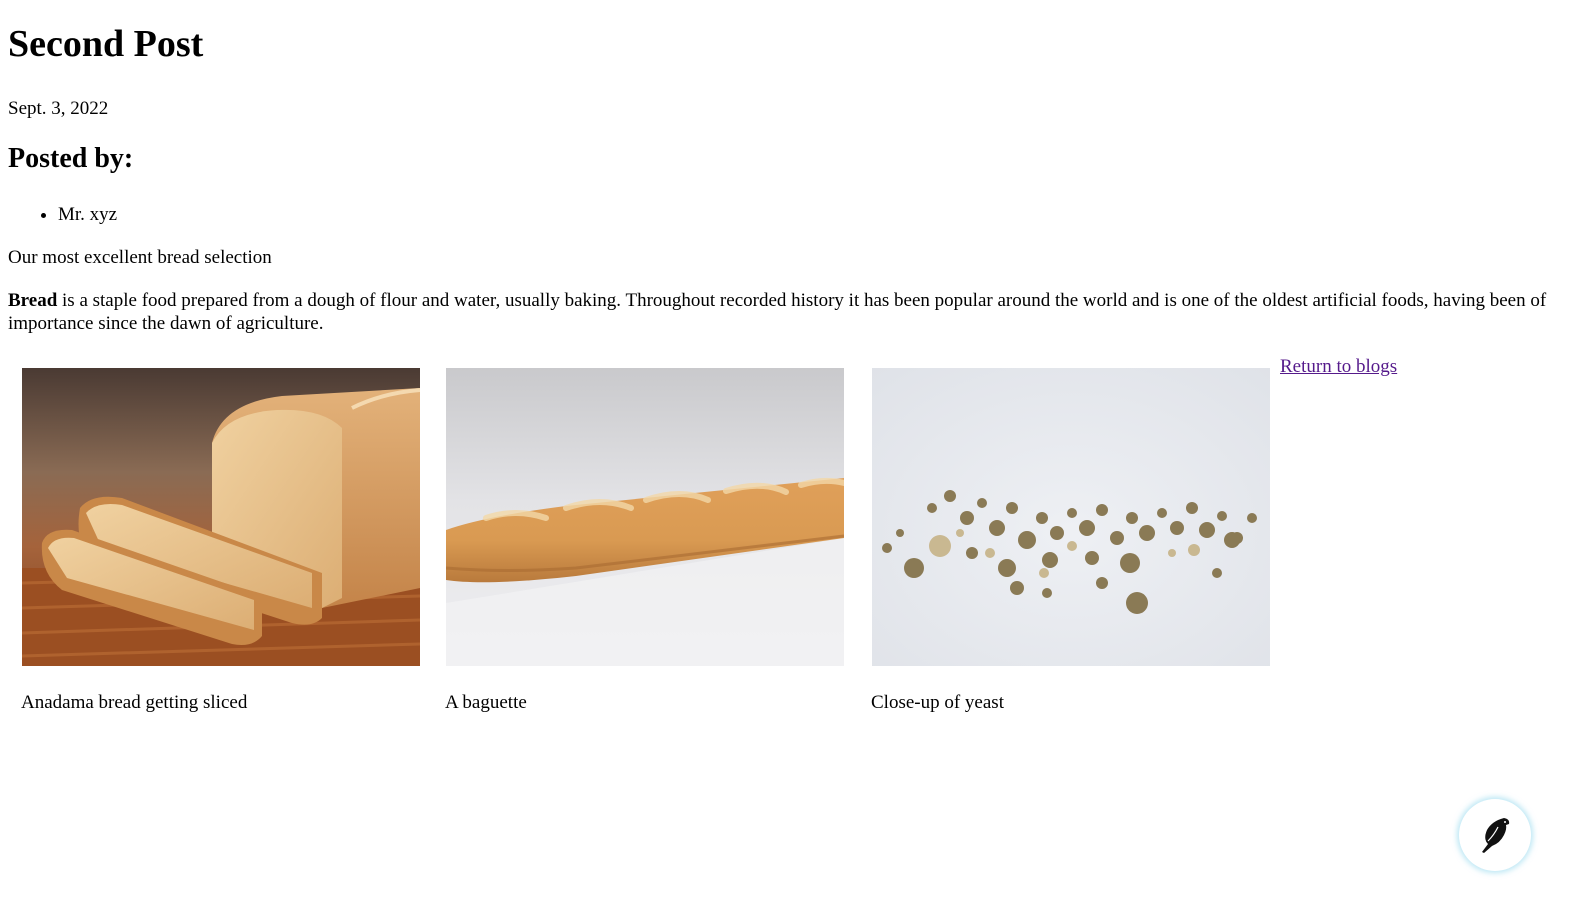  What do you see at coordinates (106, 44) in the screenshot?
I see `post-title: Second Post` at bounding box center [106, 44].